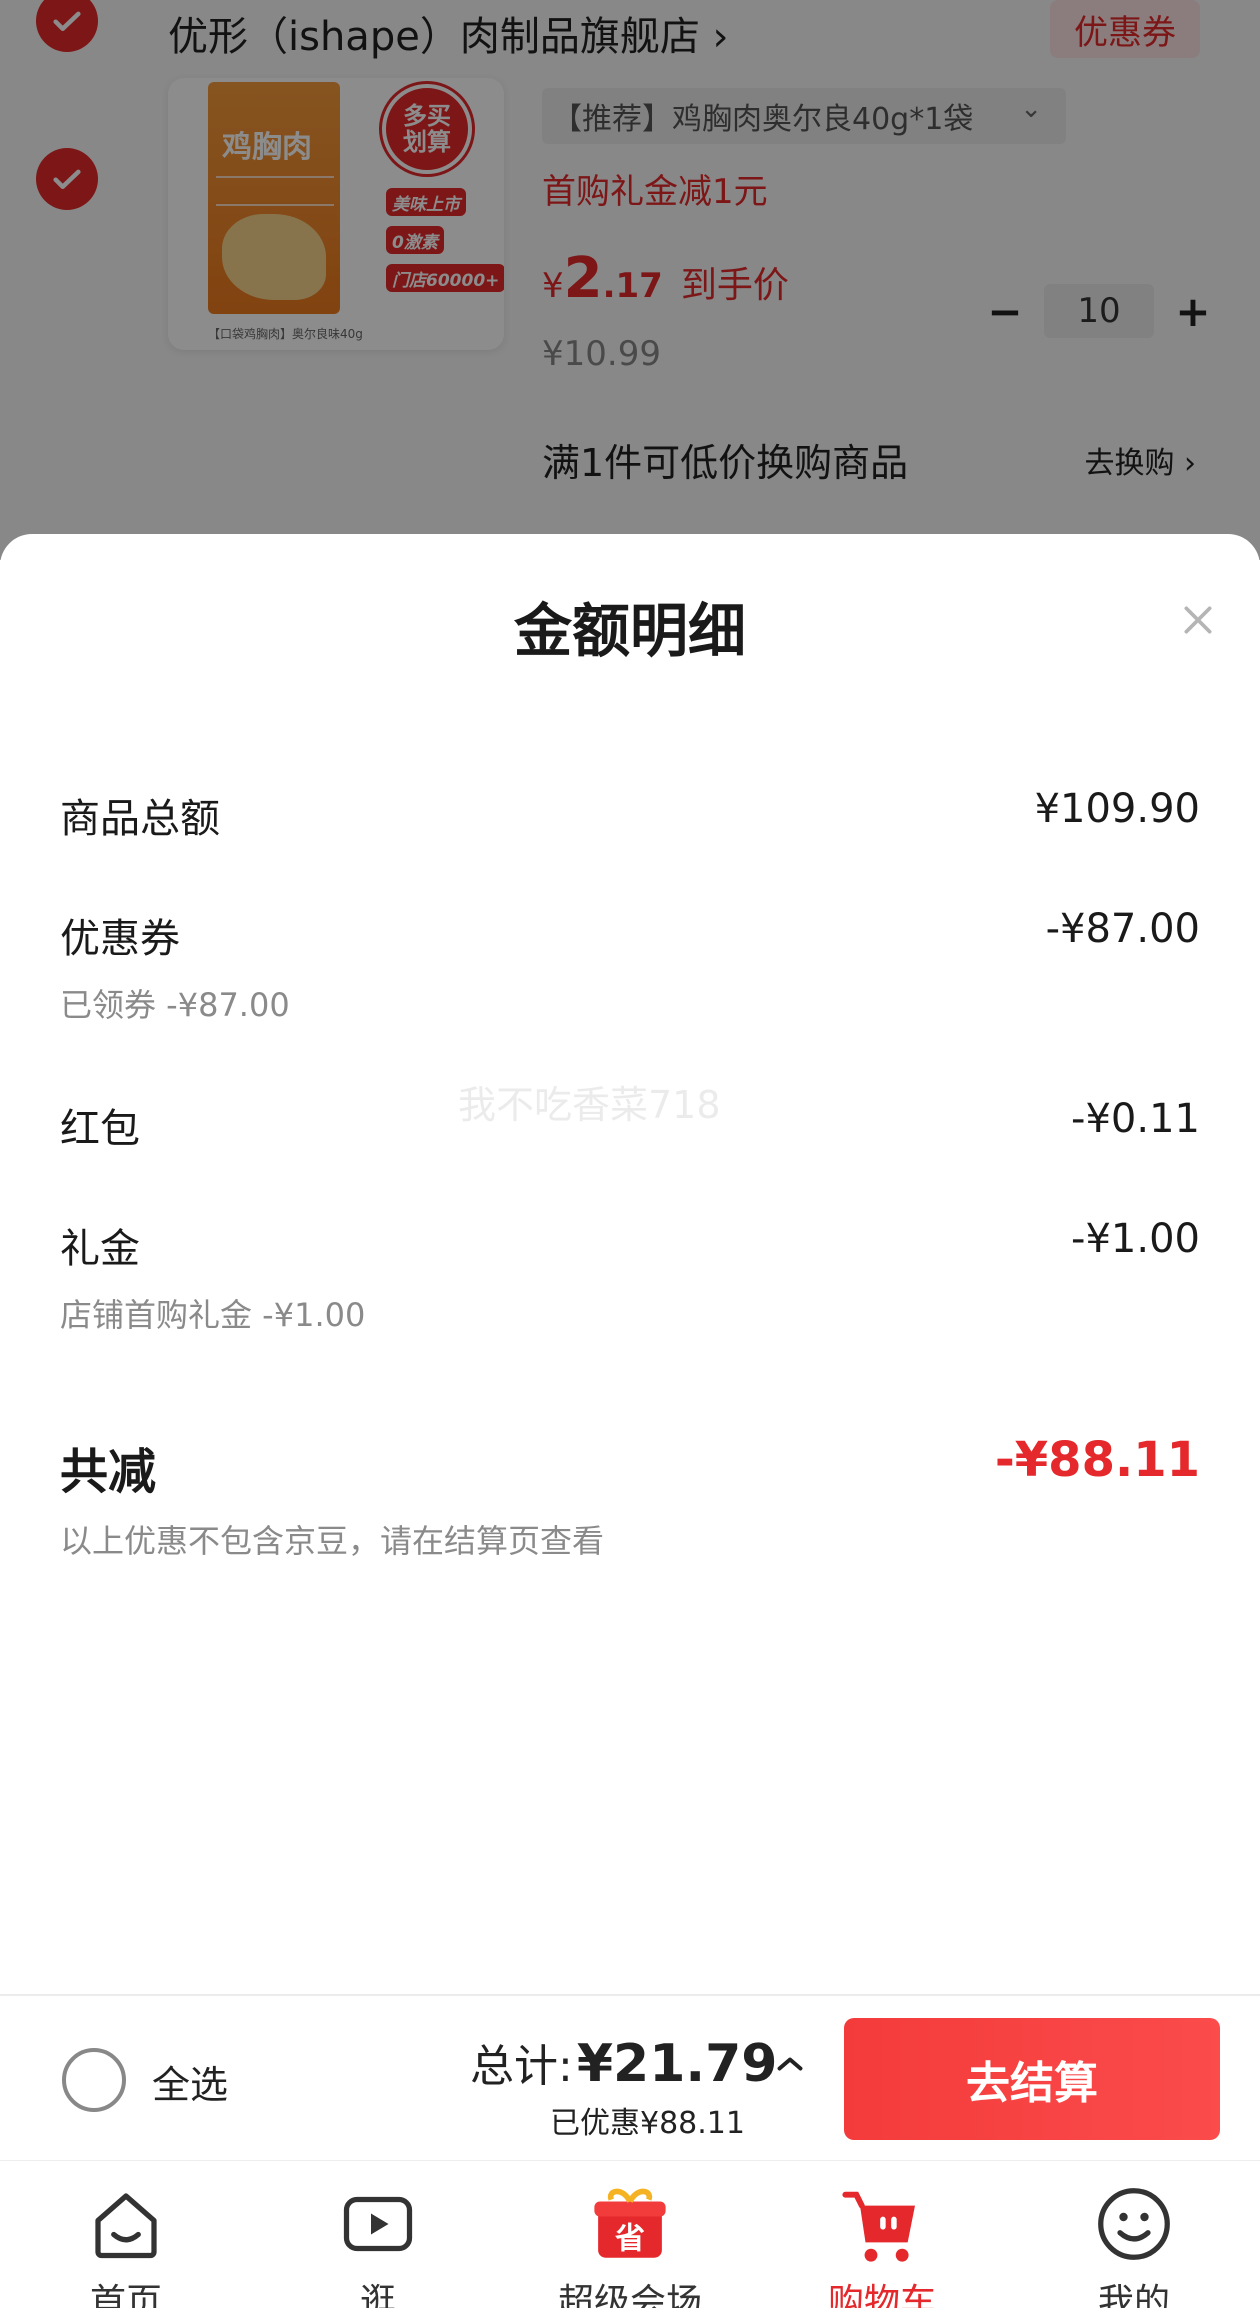  What do you see at coordinates (630, 2238) in the screenshot?
I see `svg-text: 省` at bounding box center [630, 2238].